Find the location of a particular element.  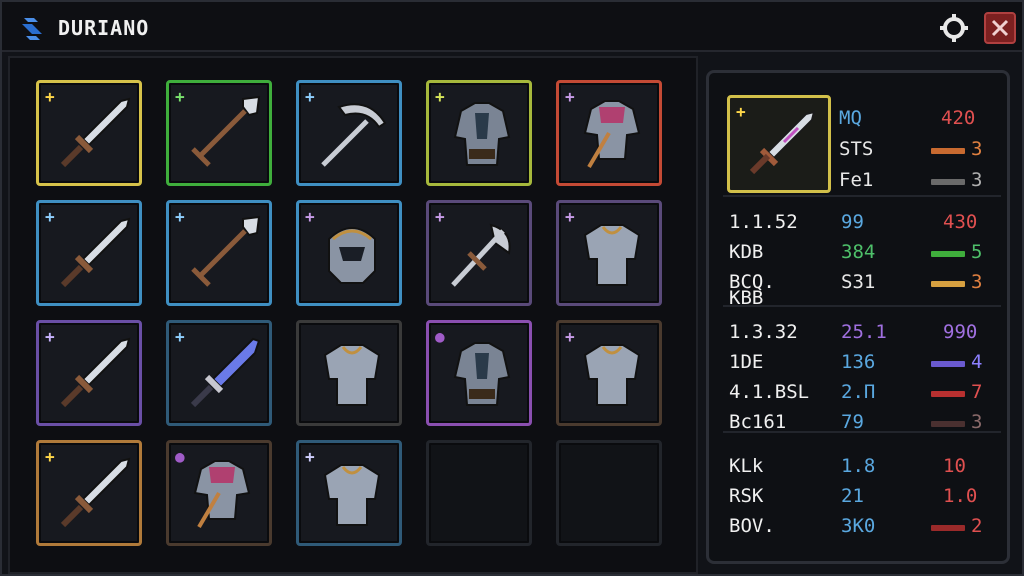

axe-icon is located at coordinates (481, 255).